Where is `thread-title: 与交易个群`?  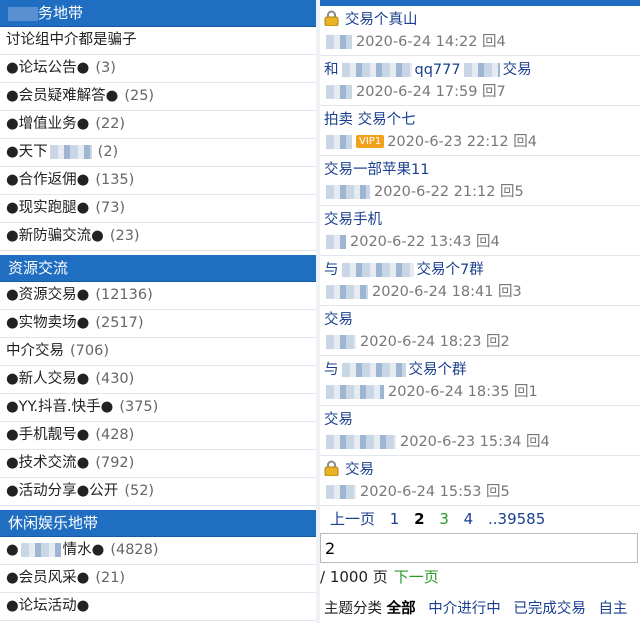
thread-title: 与交易个群 is located at coordinates (480, 370).